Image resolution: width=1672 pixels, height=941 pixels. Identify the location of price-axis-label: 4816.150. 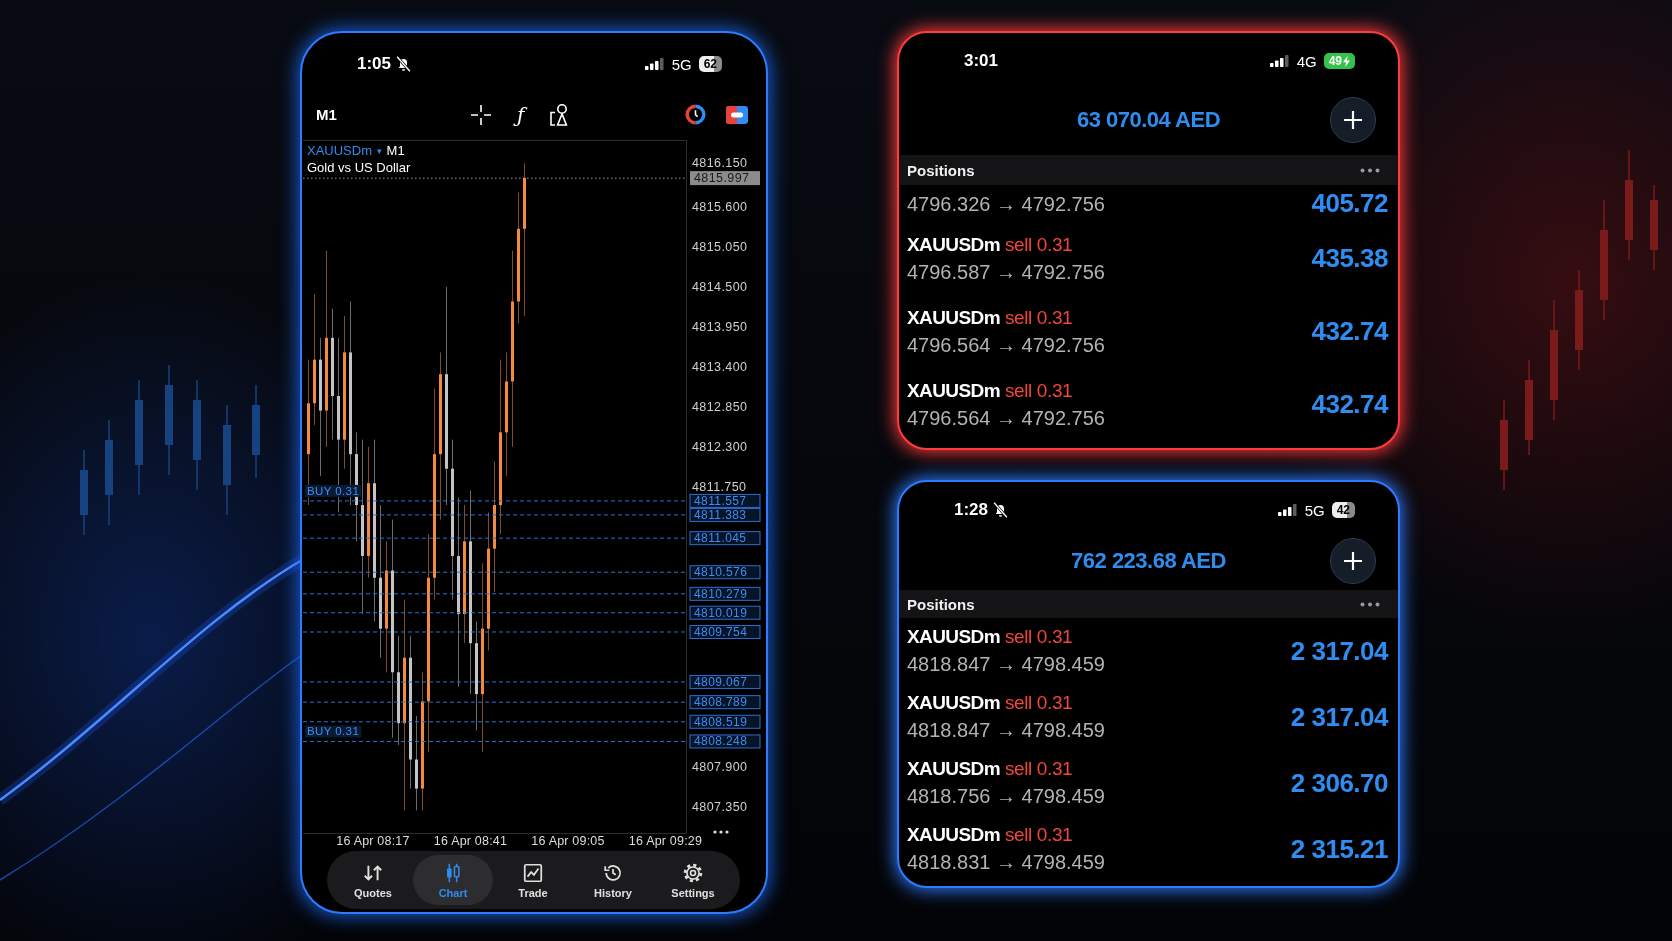
(720, 163).